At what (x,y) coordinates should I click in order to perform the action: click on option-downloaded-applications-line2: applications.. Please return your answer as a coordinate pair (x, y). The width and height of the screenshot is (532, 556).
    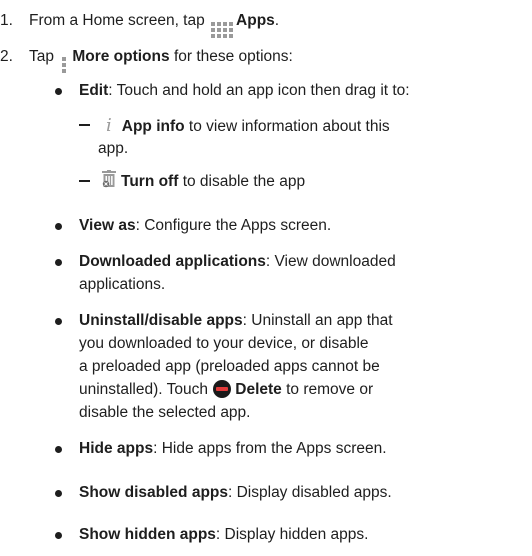
    Looking at the image, I should click on (122, 284).